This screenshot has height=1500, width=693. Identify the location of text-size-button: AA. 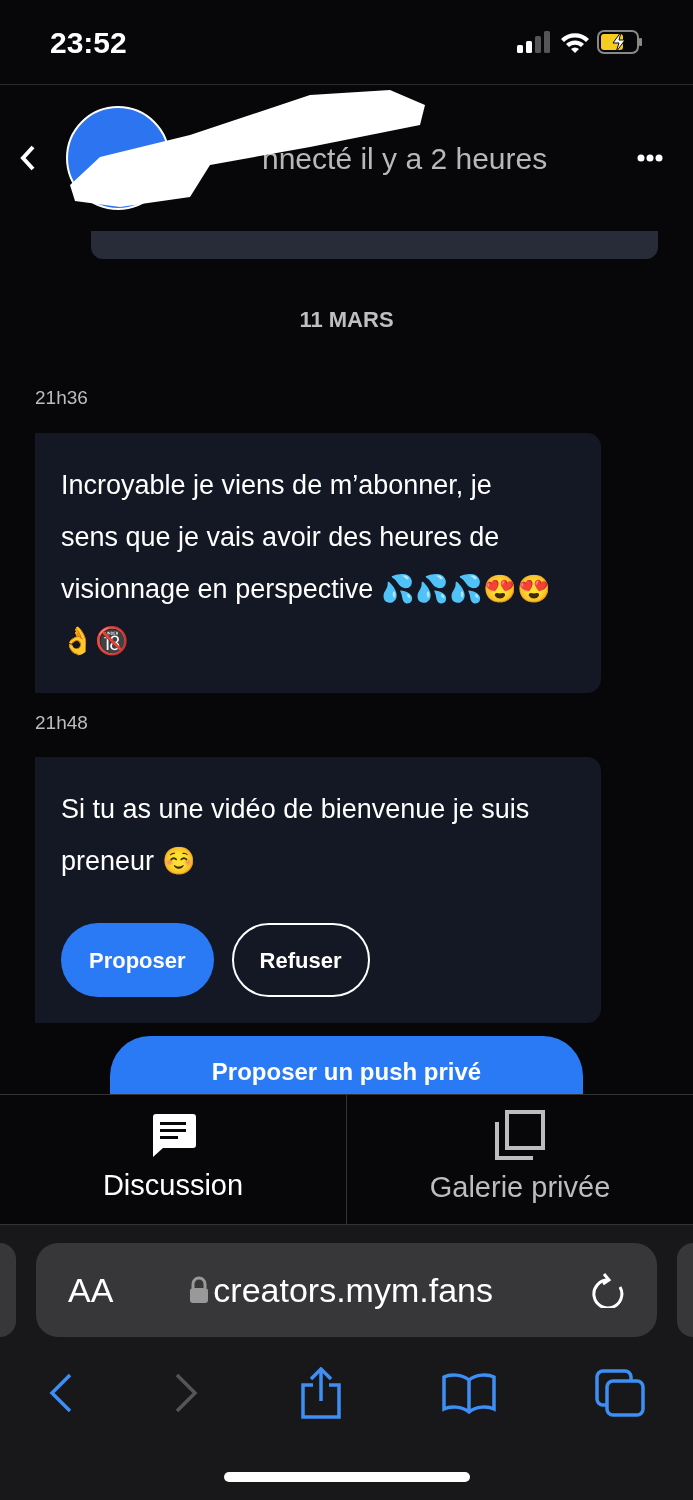
(90, 1290).